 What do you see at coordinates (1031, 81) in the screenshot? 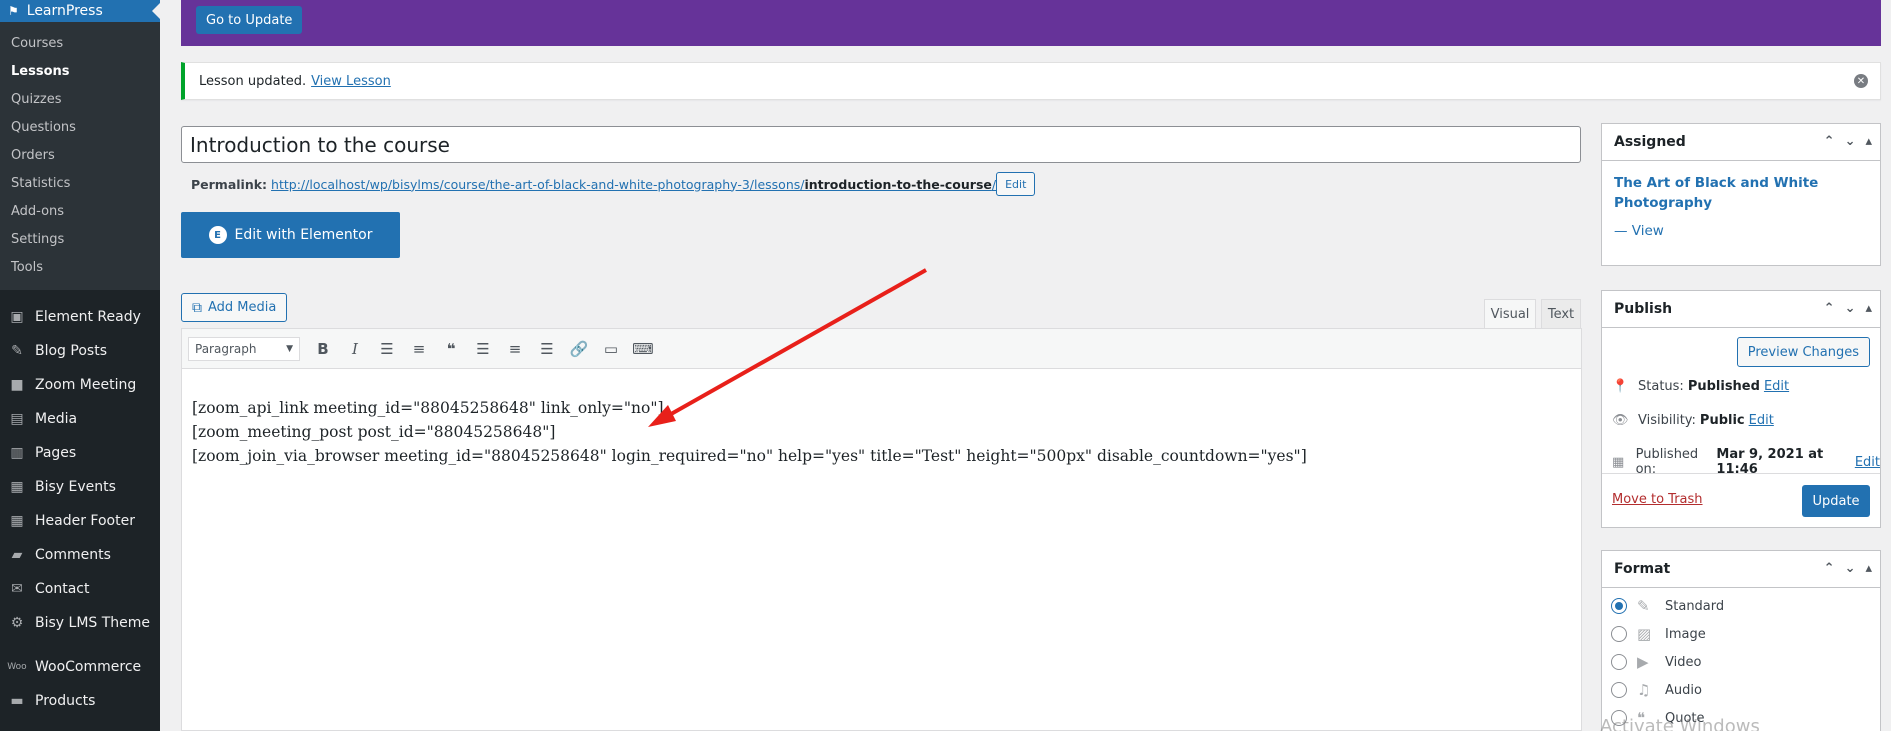
I see `success-notice: Lesson updated. View Lesson ✕` at bounding box center [1031, 81].